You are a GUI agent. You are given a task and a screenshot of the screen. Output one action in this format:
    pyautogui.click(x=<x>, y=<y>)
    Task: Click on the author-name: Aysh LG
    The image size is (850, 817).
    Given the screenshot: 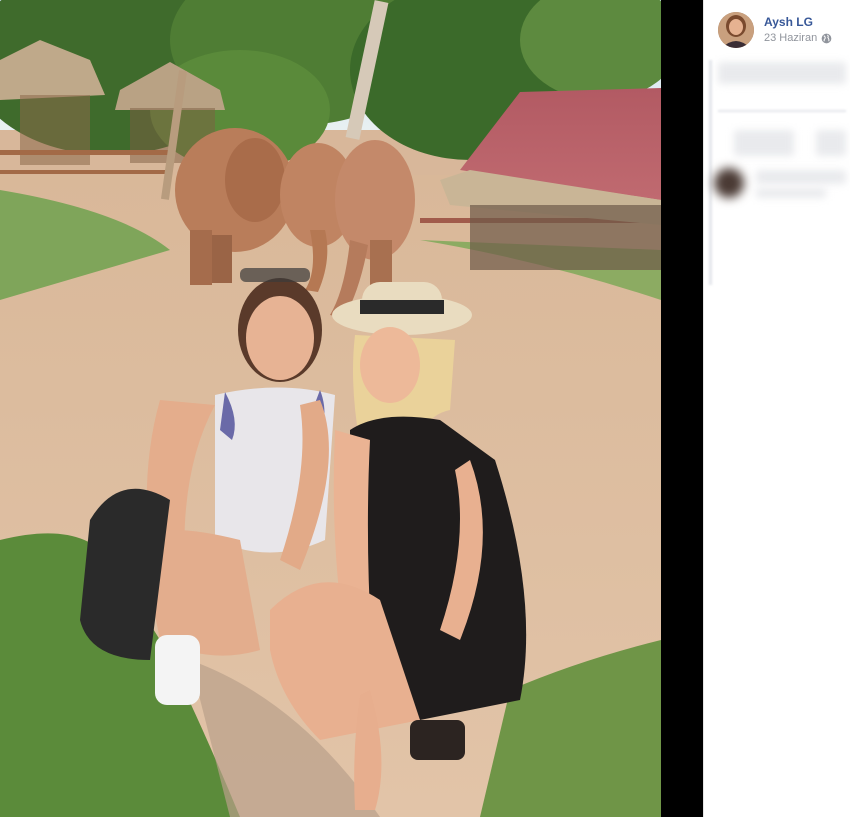 What is the action you would take?
    pyautogui.click(x=798, y=22)
    